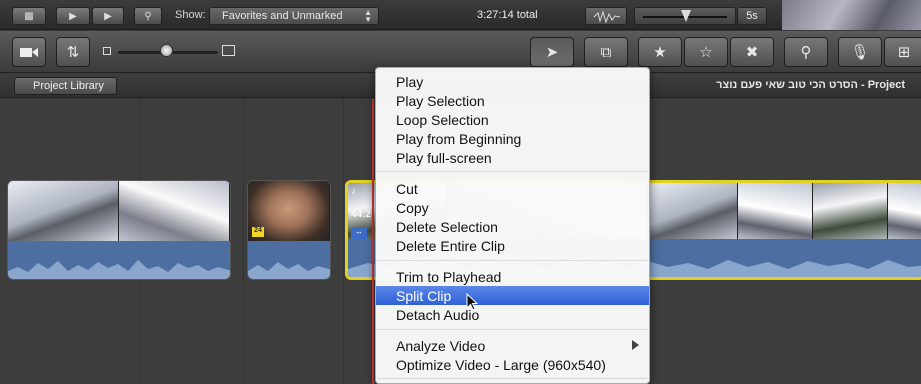 This screenshot has height=384, width=921. I want to click on swap-arrows-icon: ⇅, so click(73, 52).